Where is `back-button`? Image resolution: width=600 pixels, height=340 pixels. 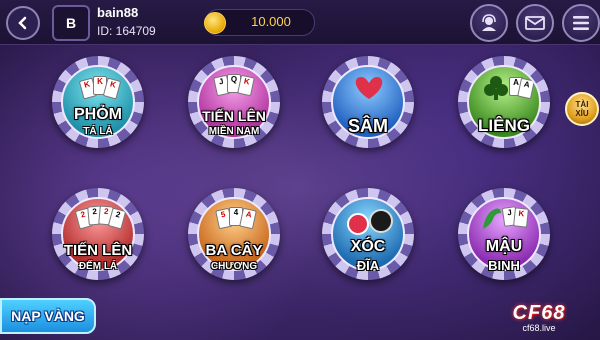 back-button is located at coordinates (23, 23).